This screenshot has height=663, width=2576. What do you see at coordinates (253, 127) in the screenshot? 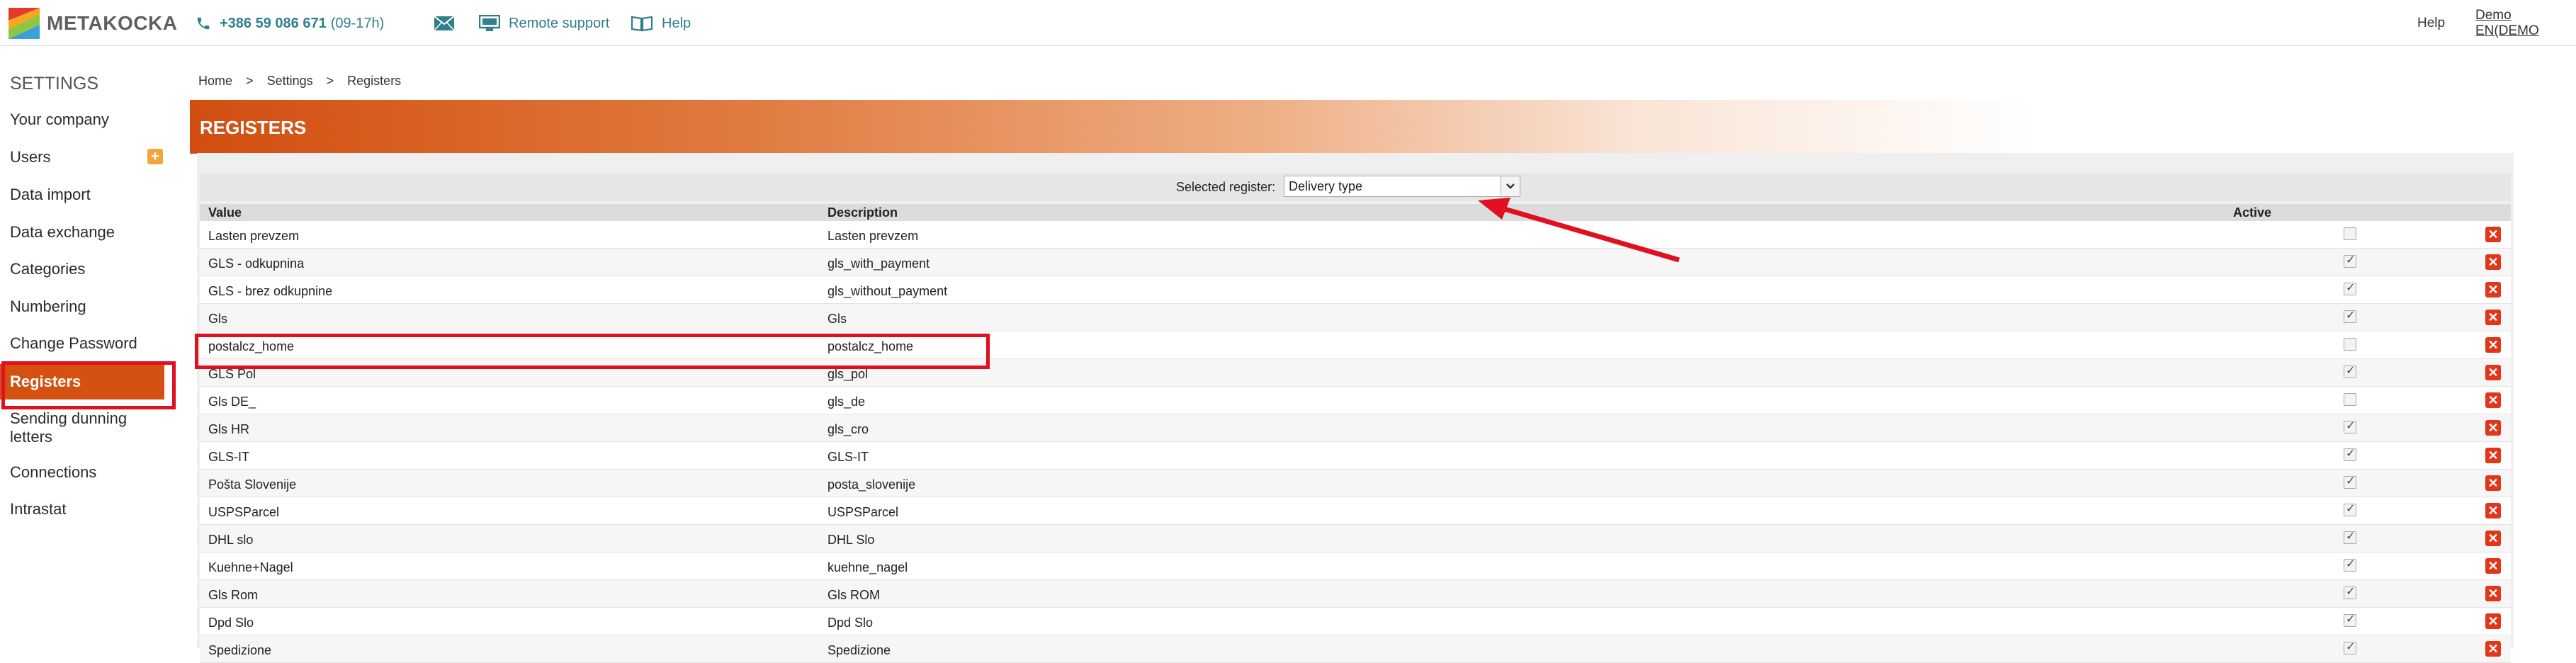
I see `page-title: REGISTERS` at bounding box center [253, 127].